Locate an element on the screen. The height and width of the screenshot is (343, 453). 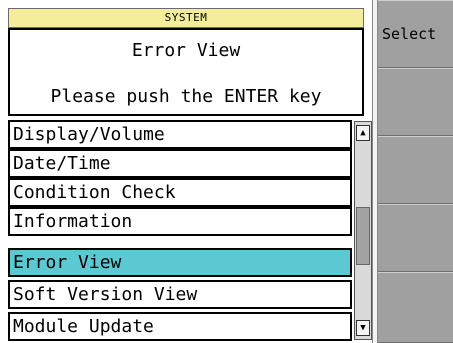
menu-item-error-view: Error View is located at coordinates (180, 262).